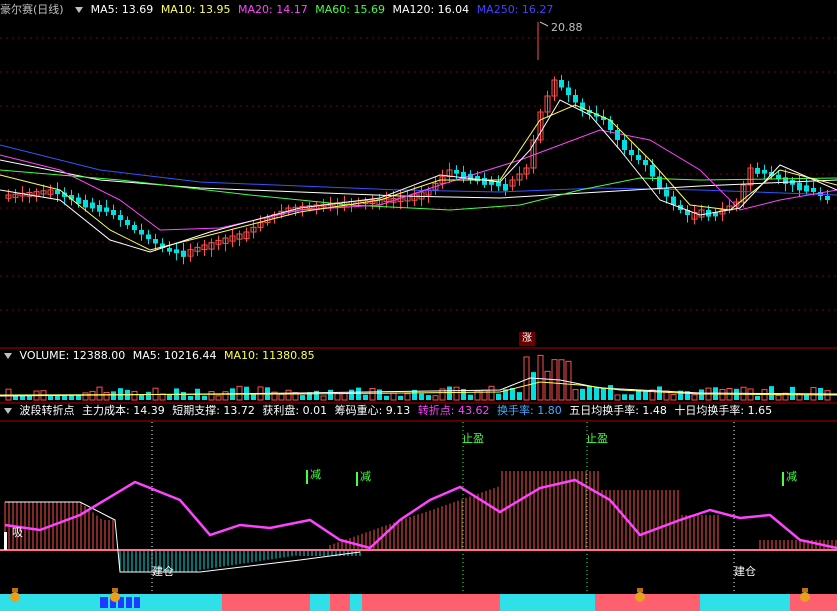  I want to click on ma10-value: MA10: 13.95, so click(195, 9).